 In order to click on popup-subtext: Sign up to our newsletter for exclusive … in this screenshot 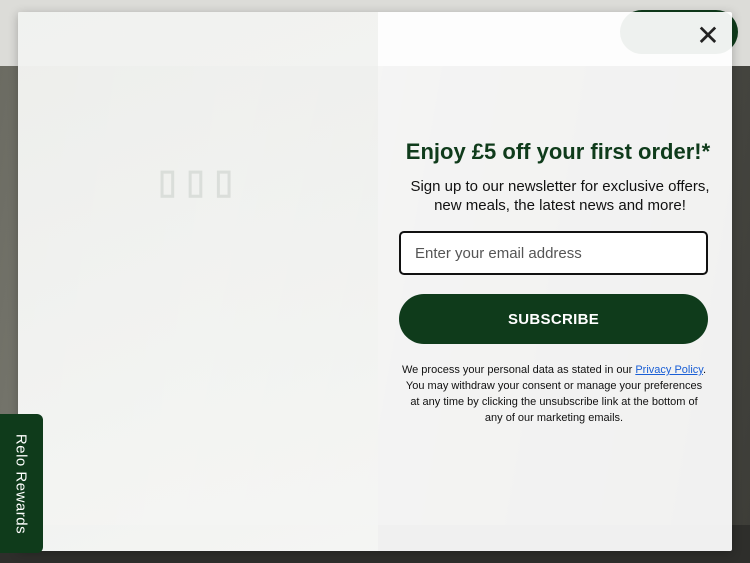, I will do `click(560, 196)`.